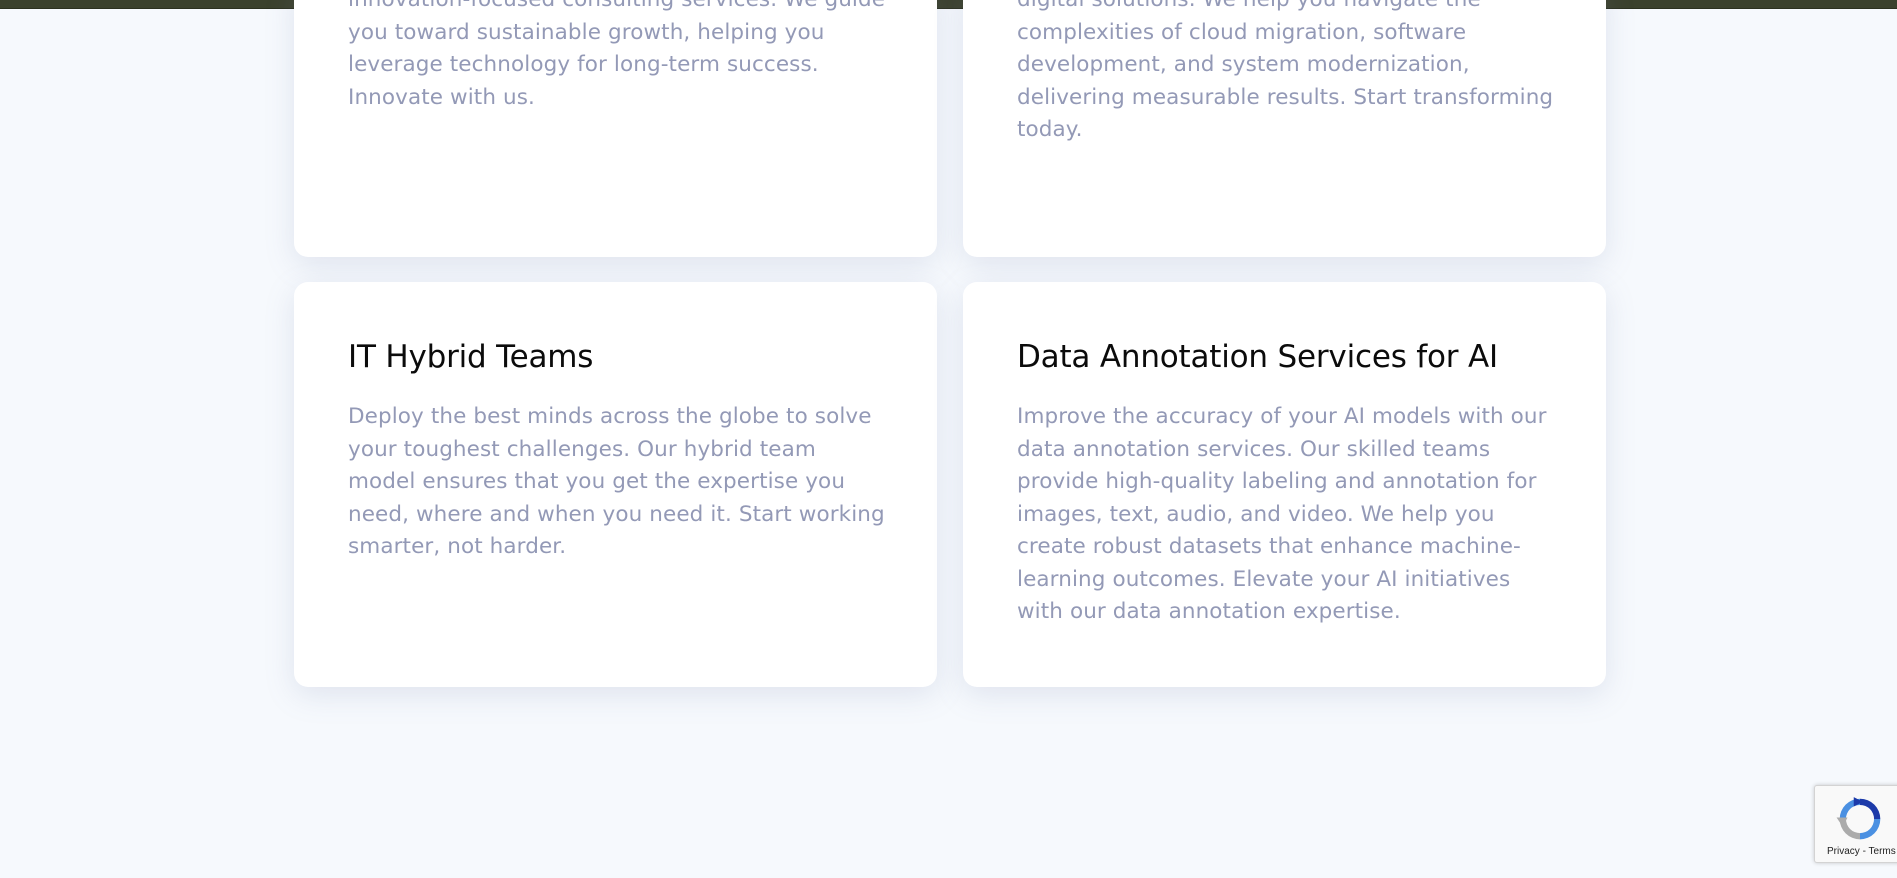  I want to click on card-title: Data Annotation Services for AI, so click(1257, 357).